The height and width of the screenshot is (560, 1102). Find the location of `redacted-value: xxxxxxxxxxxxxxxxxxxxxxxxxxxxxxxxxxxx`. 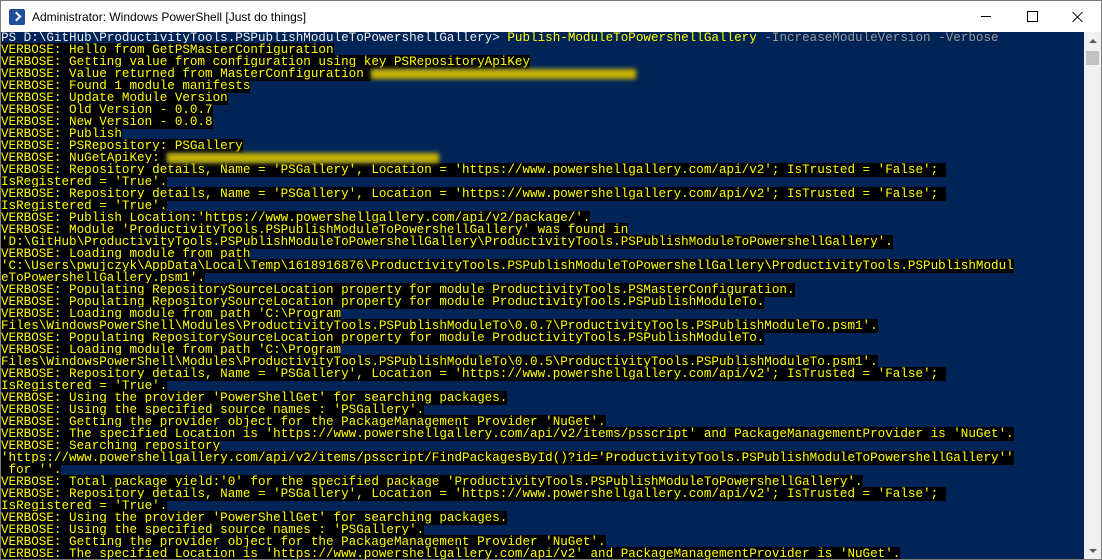

redacted-value: xxxxxxxxxxxxxxxxxxxxxxxxxxxxxxxxxxxx is located at coordinates (303, 157).